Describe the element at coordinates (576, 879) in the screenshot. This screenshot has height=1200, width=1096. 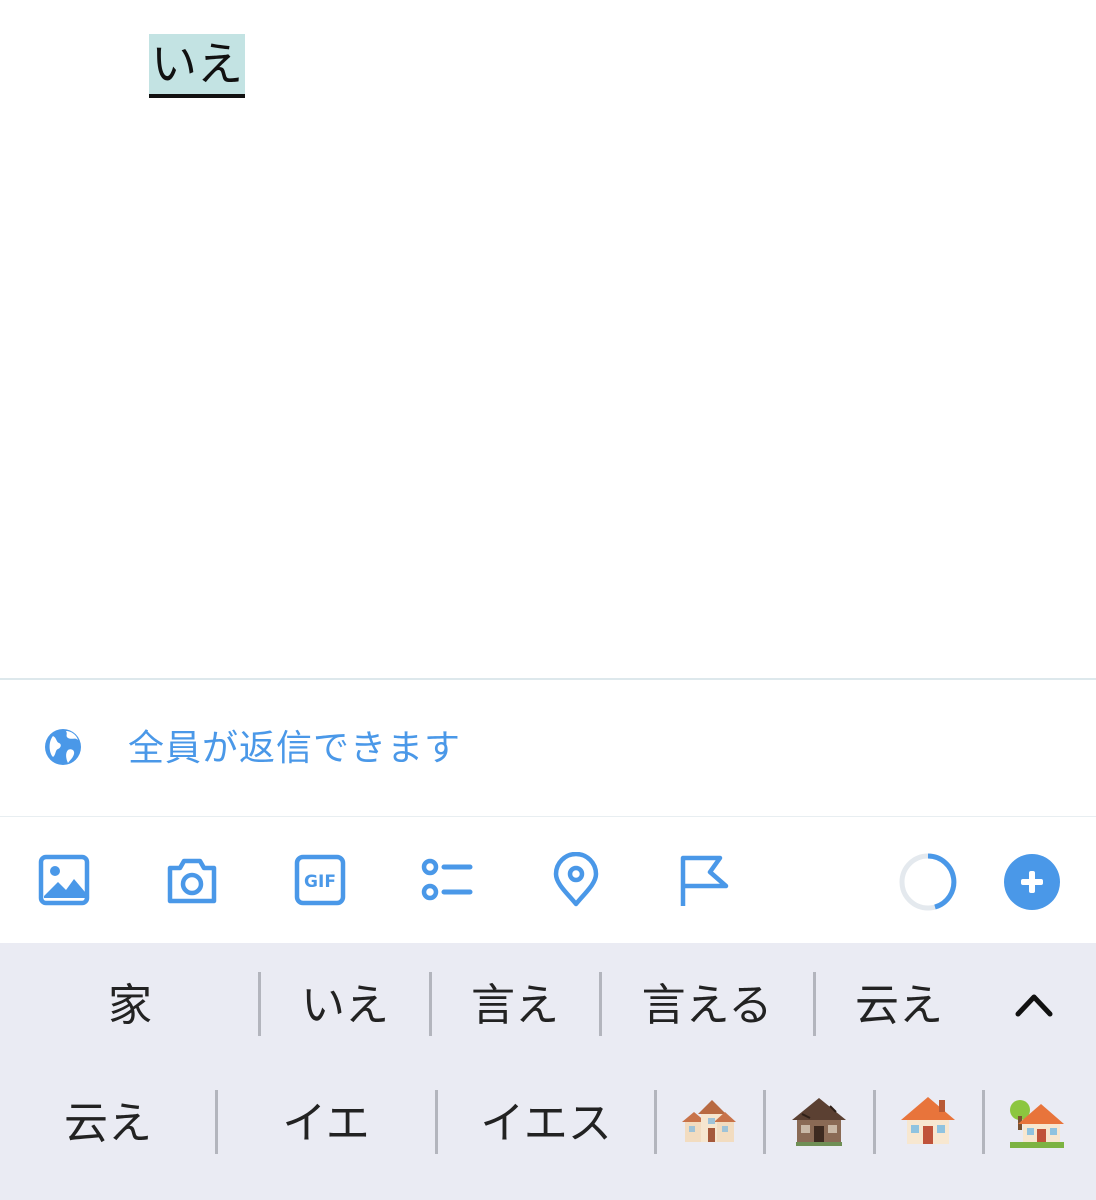
I see `location-icon` at that location.